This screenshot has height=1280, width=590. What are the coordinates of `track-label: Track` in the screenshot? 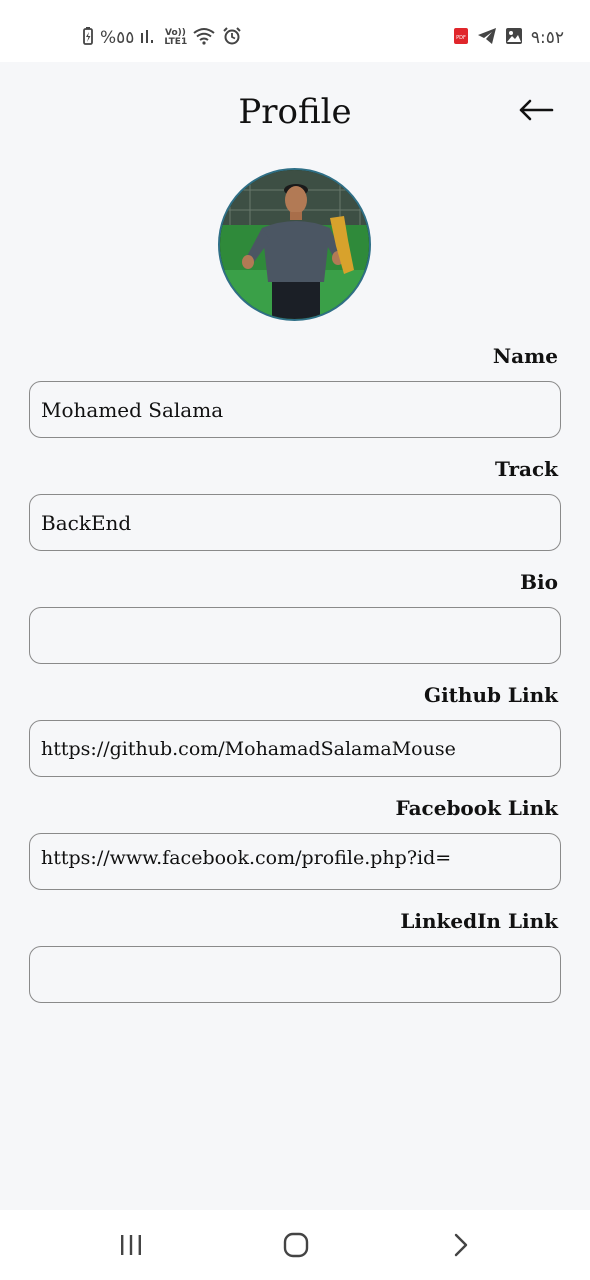 It's located at (526, 469).